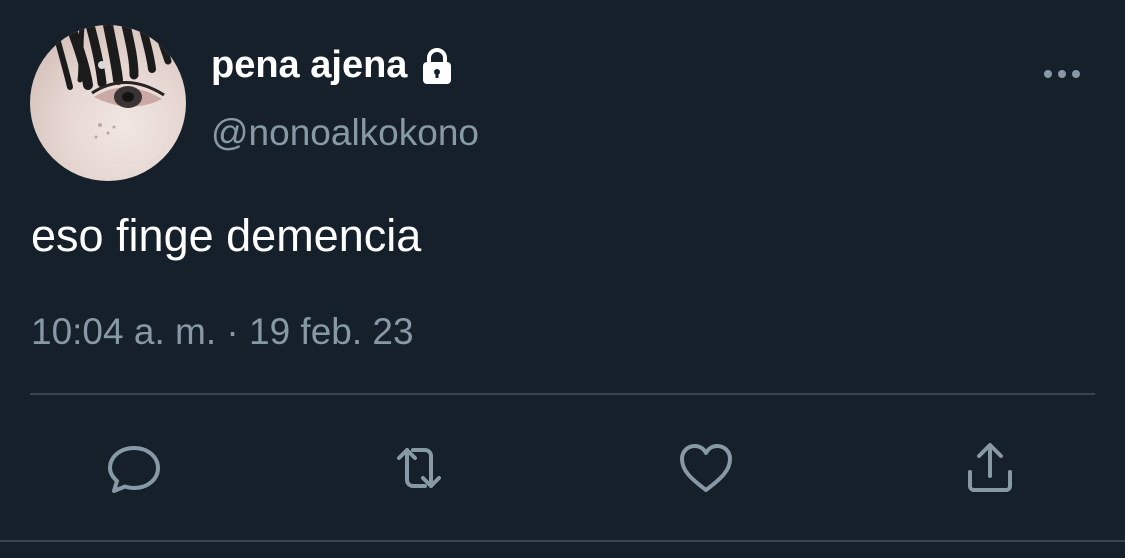  I want to click on retweet-icon, so click(419, 468).